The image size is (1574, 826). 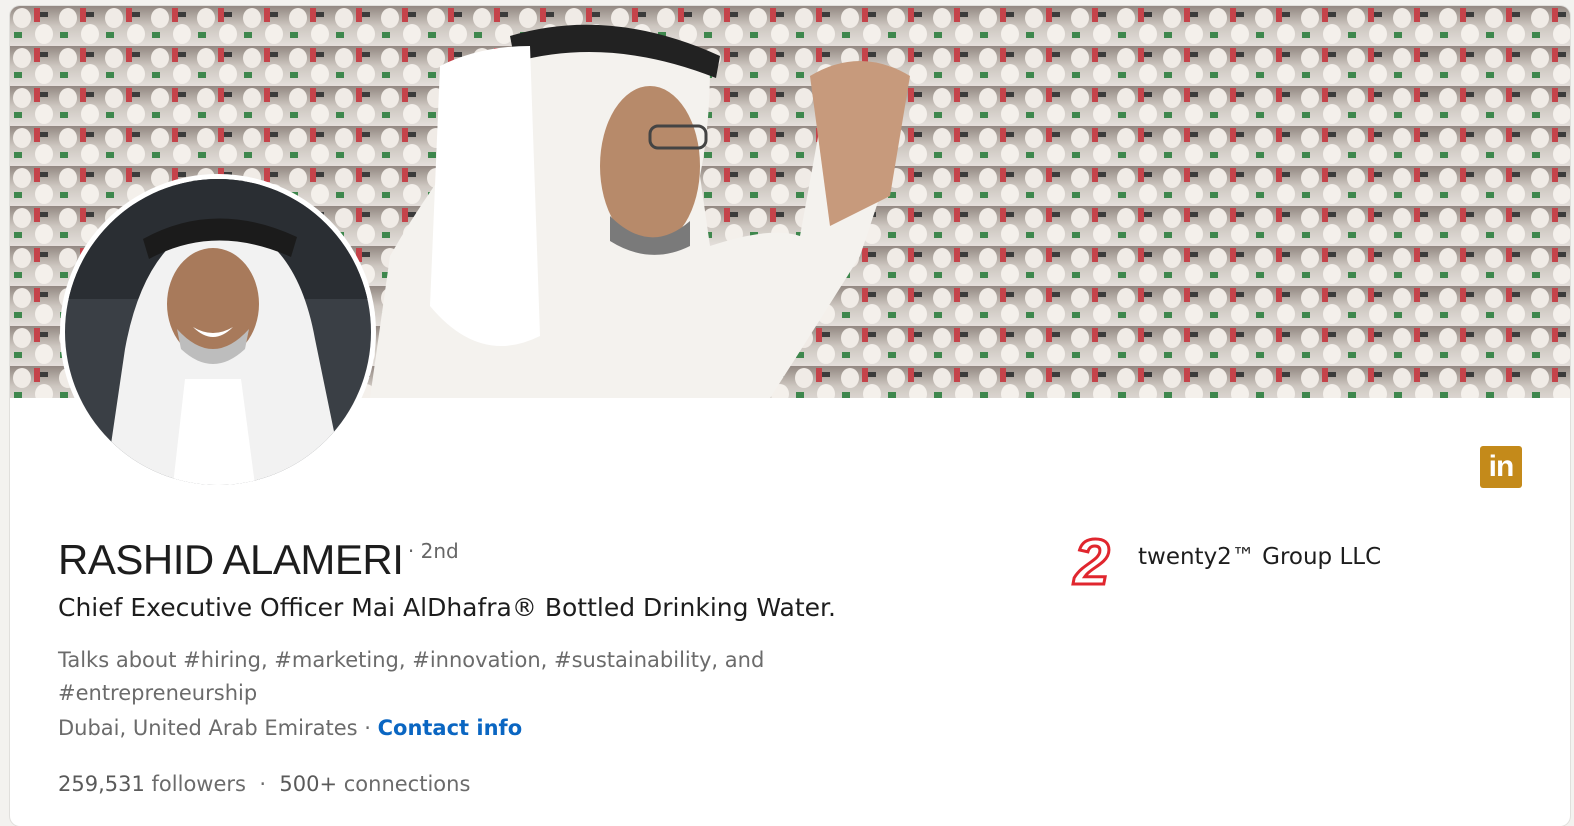 I want to click on profile-photo, so click(x=218, y=332).